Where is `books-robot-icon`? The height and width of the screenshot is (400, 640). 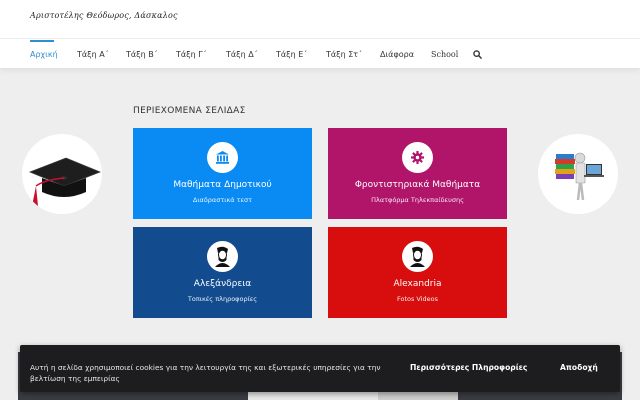
books-robot-icon is located at coordinates (578, 174).